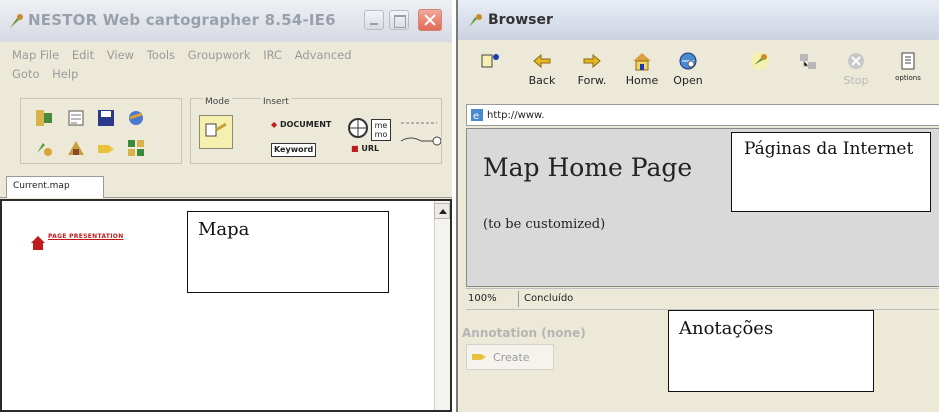 The height and width of the screenshot is (412, 939). Describe the element at coordinates (76, 118) in the screenshot. I see `open-map-icon` at that location.